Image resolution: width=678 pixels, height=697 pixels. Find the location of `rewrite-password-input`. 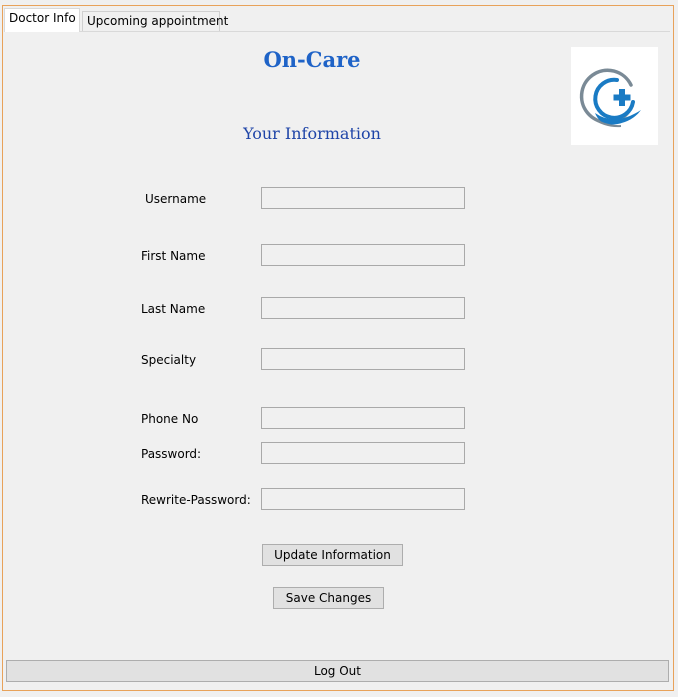

rewrite-password-input is located at coordinates (363, 499).